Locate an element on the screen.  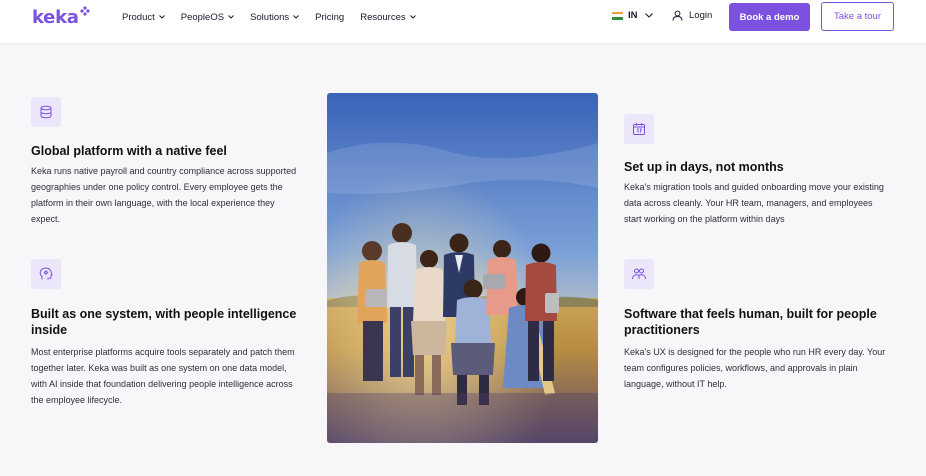
nav-pricing-label: Pricing is located at coordinates (330, 17).